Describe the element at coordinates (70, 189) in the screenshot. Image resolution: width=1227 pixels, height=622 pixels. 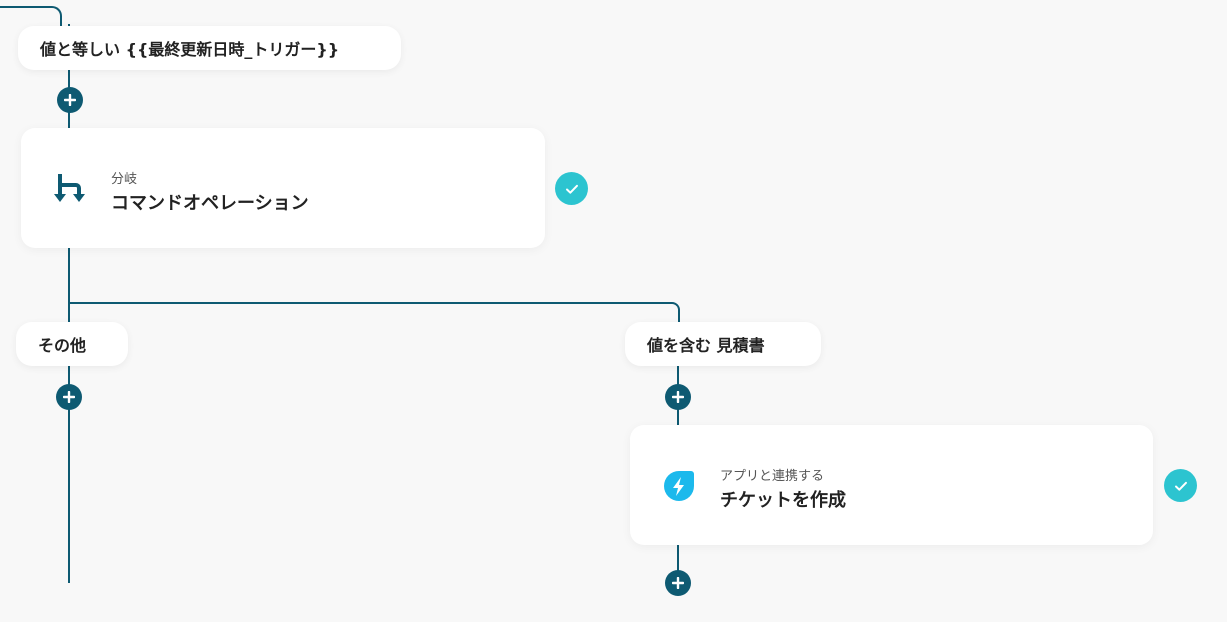
I see `branch-icon` at that location.